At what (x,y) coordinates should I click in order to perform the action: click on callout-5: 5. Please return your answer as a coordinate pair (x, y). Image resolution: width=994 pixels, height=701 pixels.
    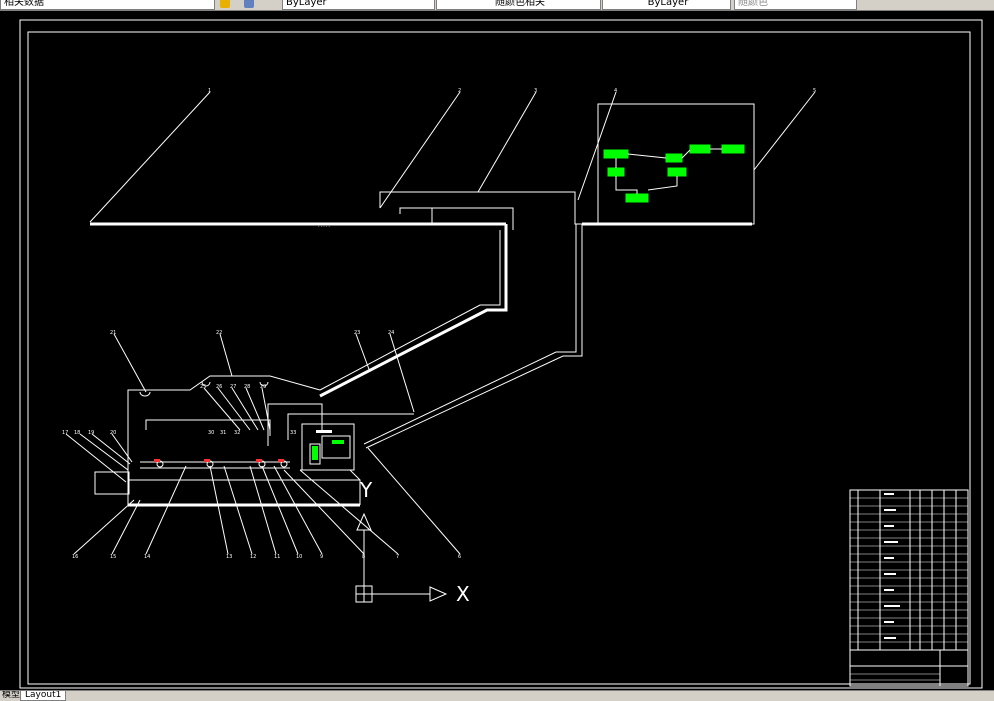
    Looking at the image, I should click on (814, 91).